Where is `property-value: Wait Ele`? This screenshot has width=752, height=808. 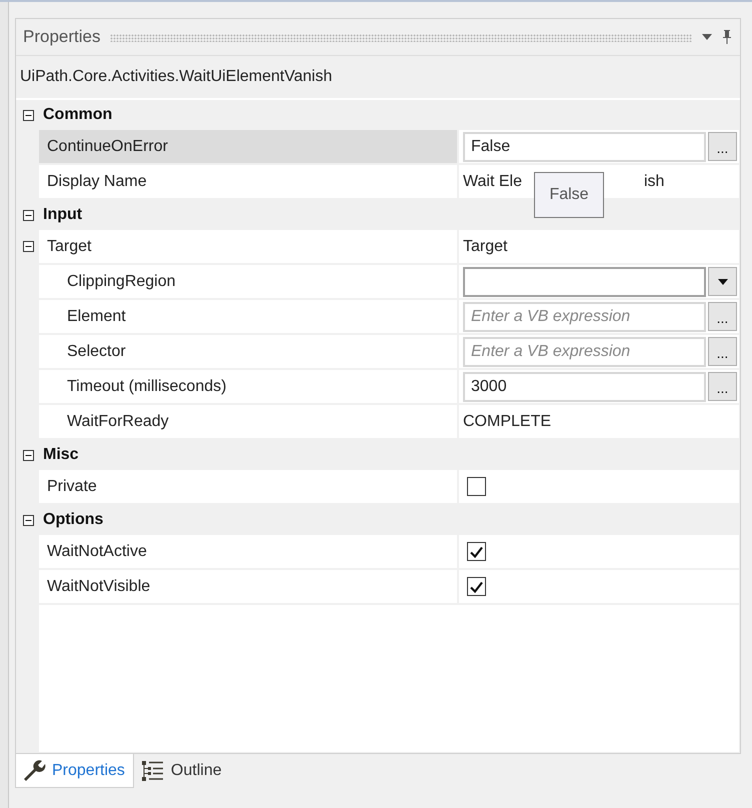 property-value: Wait Ele is located at coordinates (492, 181).